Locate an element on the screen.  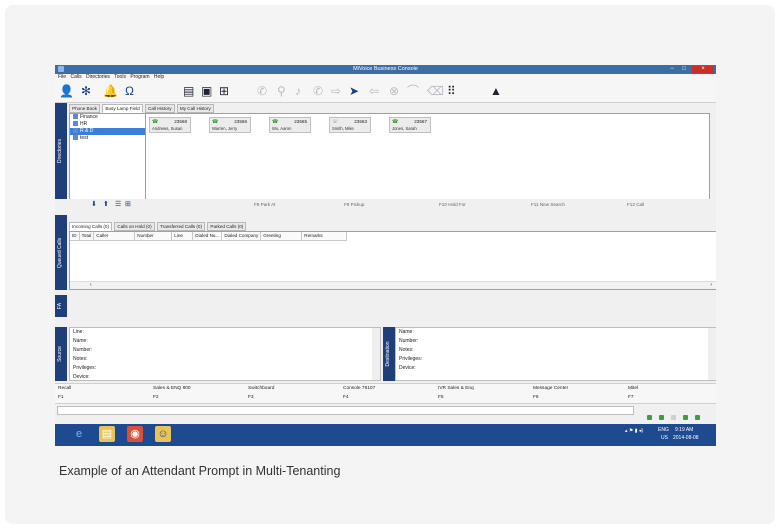
list-view-icon: ☰ is located at coordinates (118, 204).